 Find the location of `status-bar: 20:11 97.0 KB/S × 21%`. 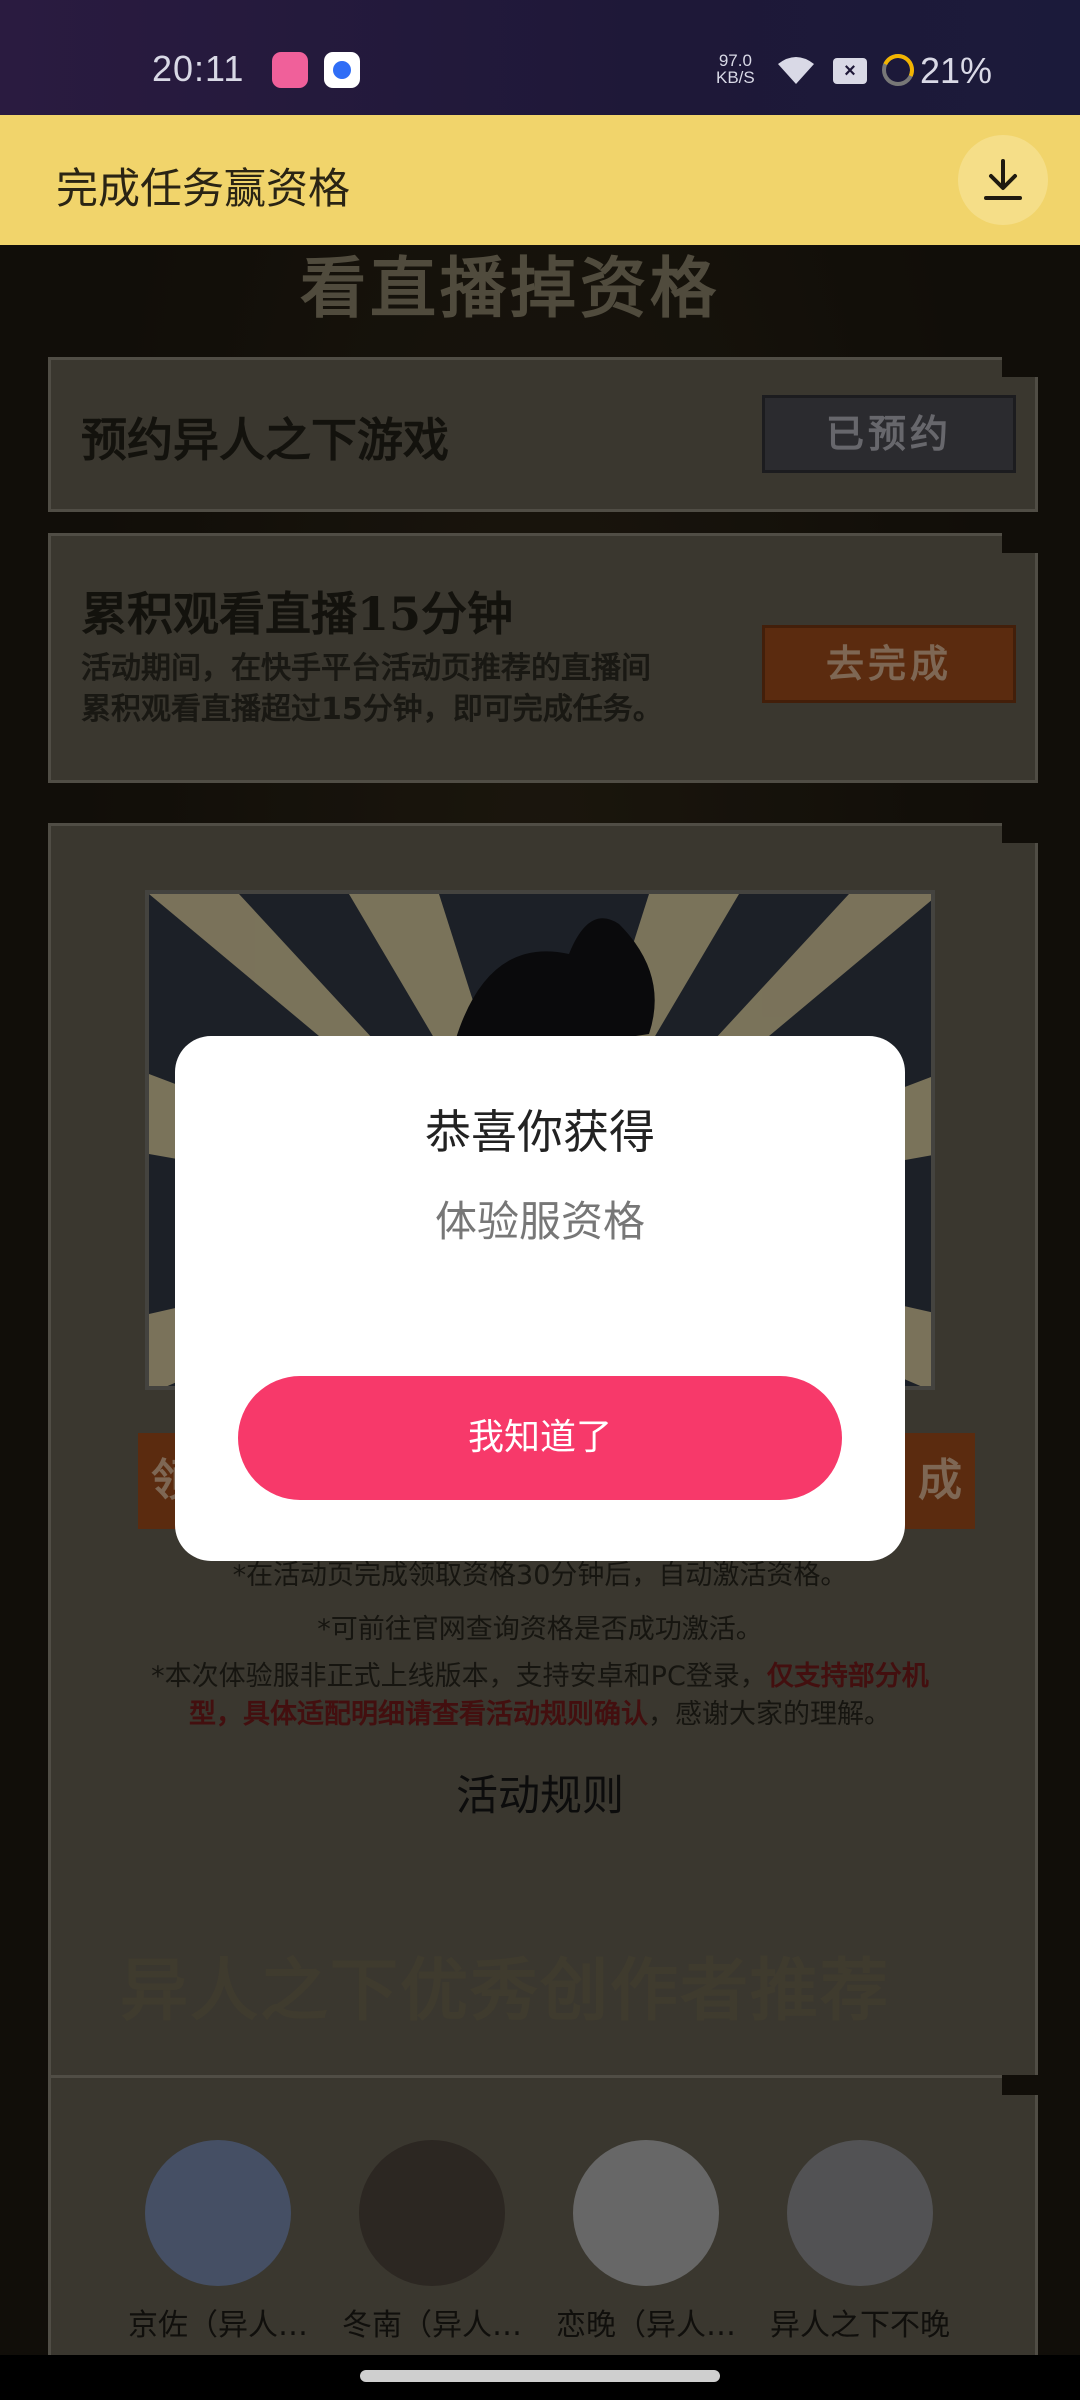

status-bar: 20:11 97.0 KB/S × 21% is located at coordinates (540, 57).